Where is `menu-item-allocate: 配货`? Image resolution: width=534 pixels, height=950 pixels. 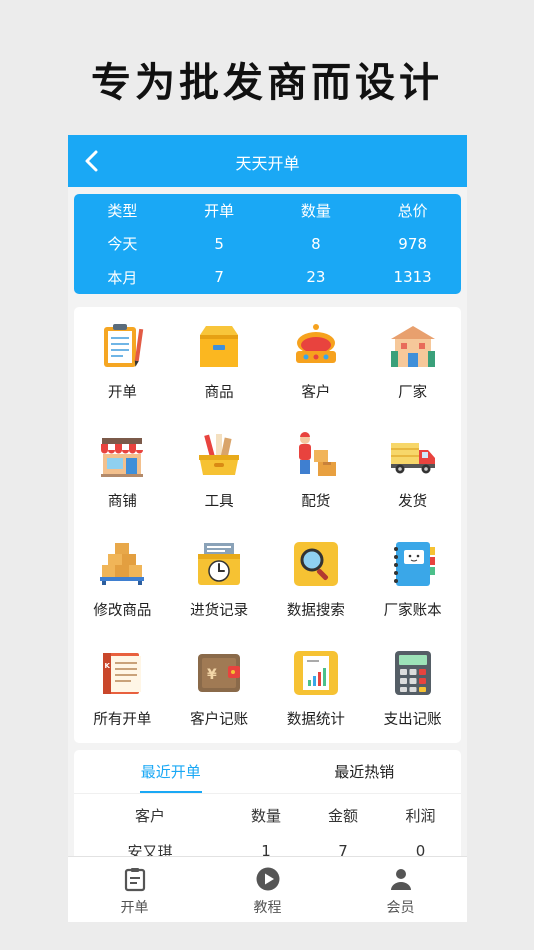 menu-item-allocate: 配货 is located at coordinates (316, 470).